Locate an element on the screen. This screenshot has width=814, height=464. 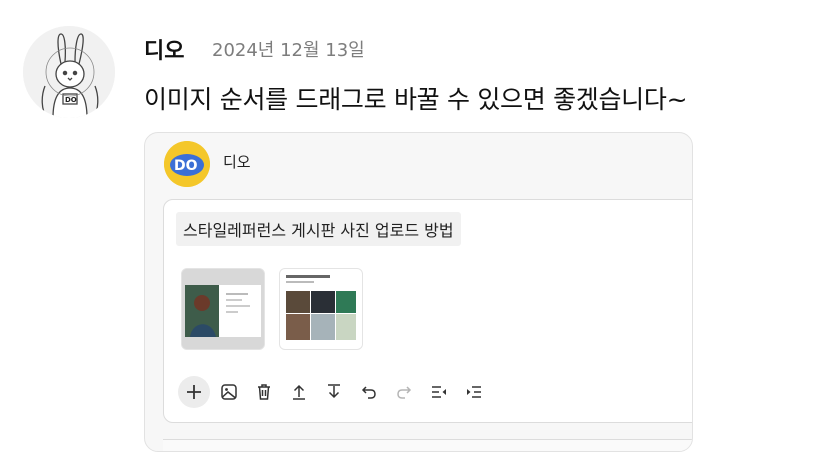
rabbit-astronaut-illustration: DO is located at coordinates (69, 72).